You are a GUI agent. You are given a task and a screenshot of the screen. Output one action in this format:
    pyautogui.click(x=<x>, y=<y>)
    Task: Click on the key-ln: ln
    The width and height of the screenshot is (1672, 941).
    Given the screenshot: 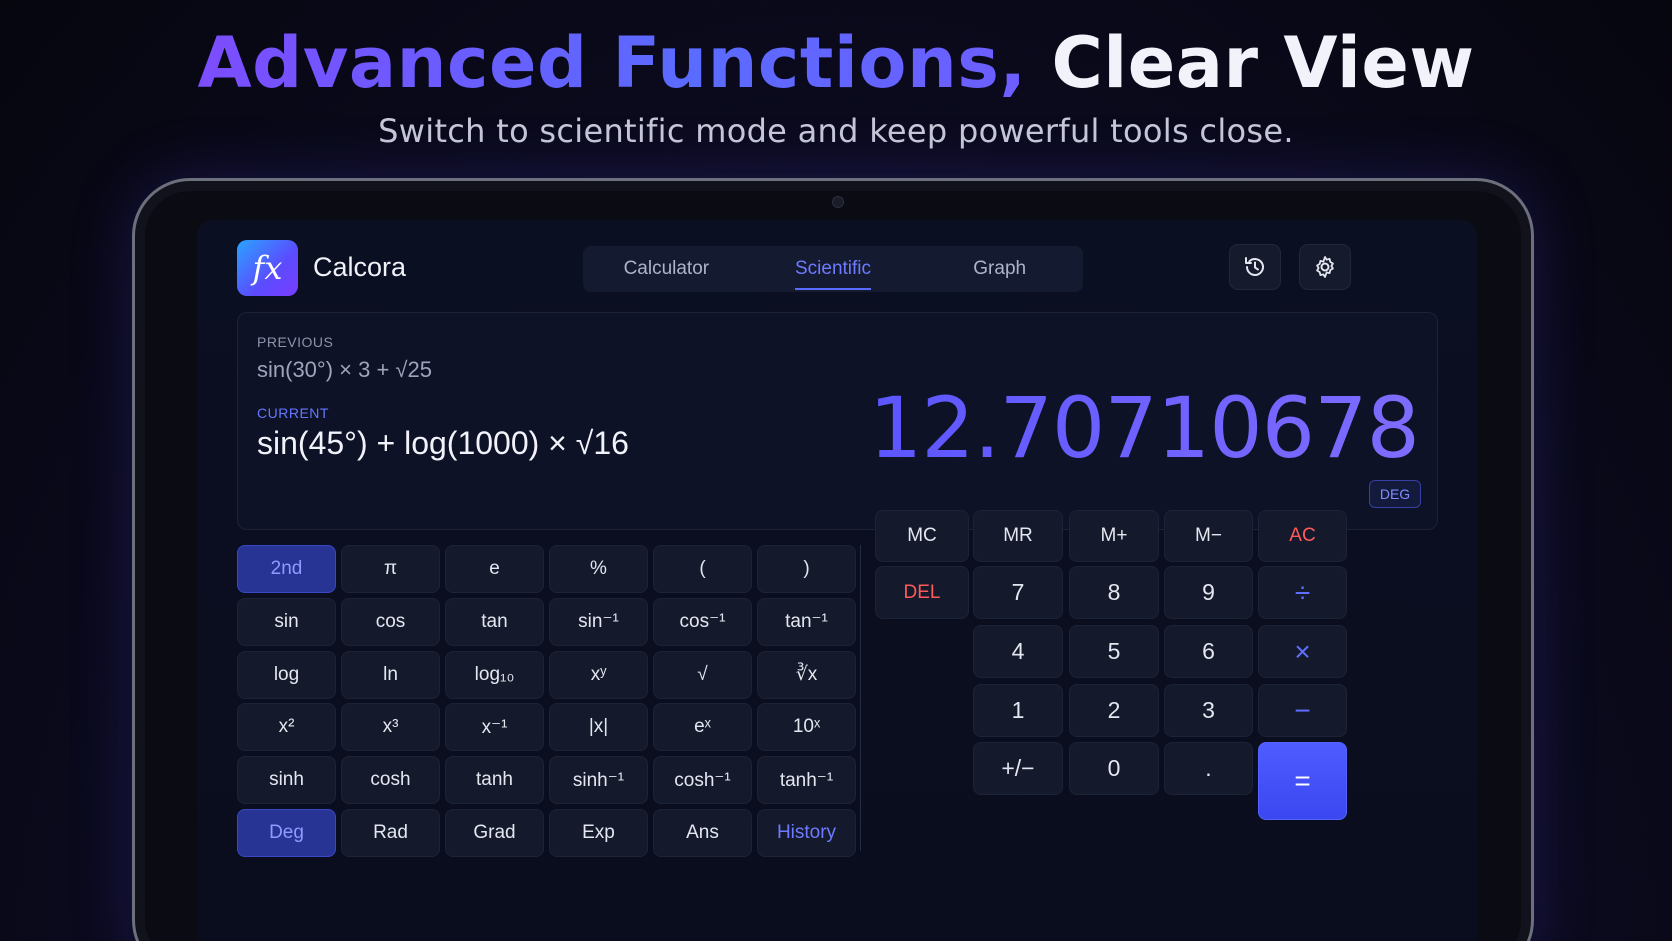 What is the action you would take?
    pyautogui.click(x=390, y=674)
    